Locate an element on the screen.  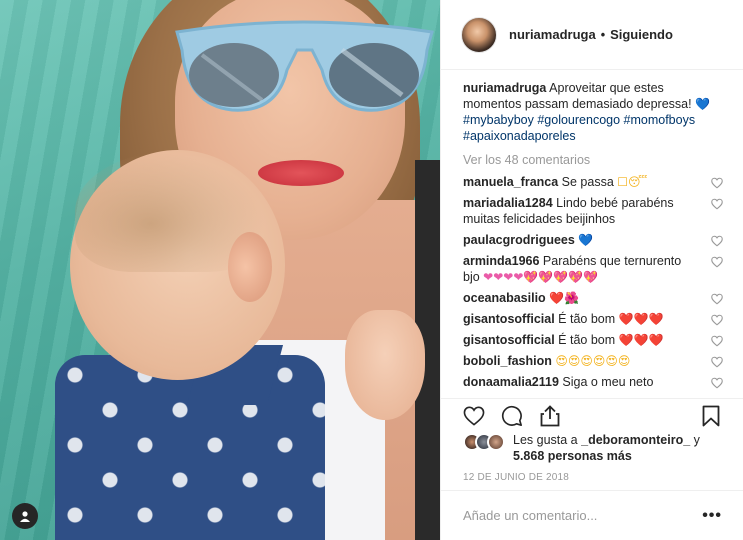
comment-item: donaamalia2119 Siga o meu neto is located at coordinates (593, 382).